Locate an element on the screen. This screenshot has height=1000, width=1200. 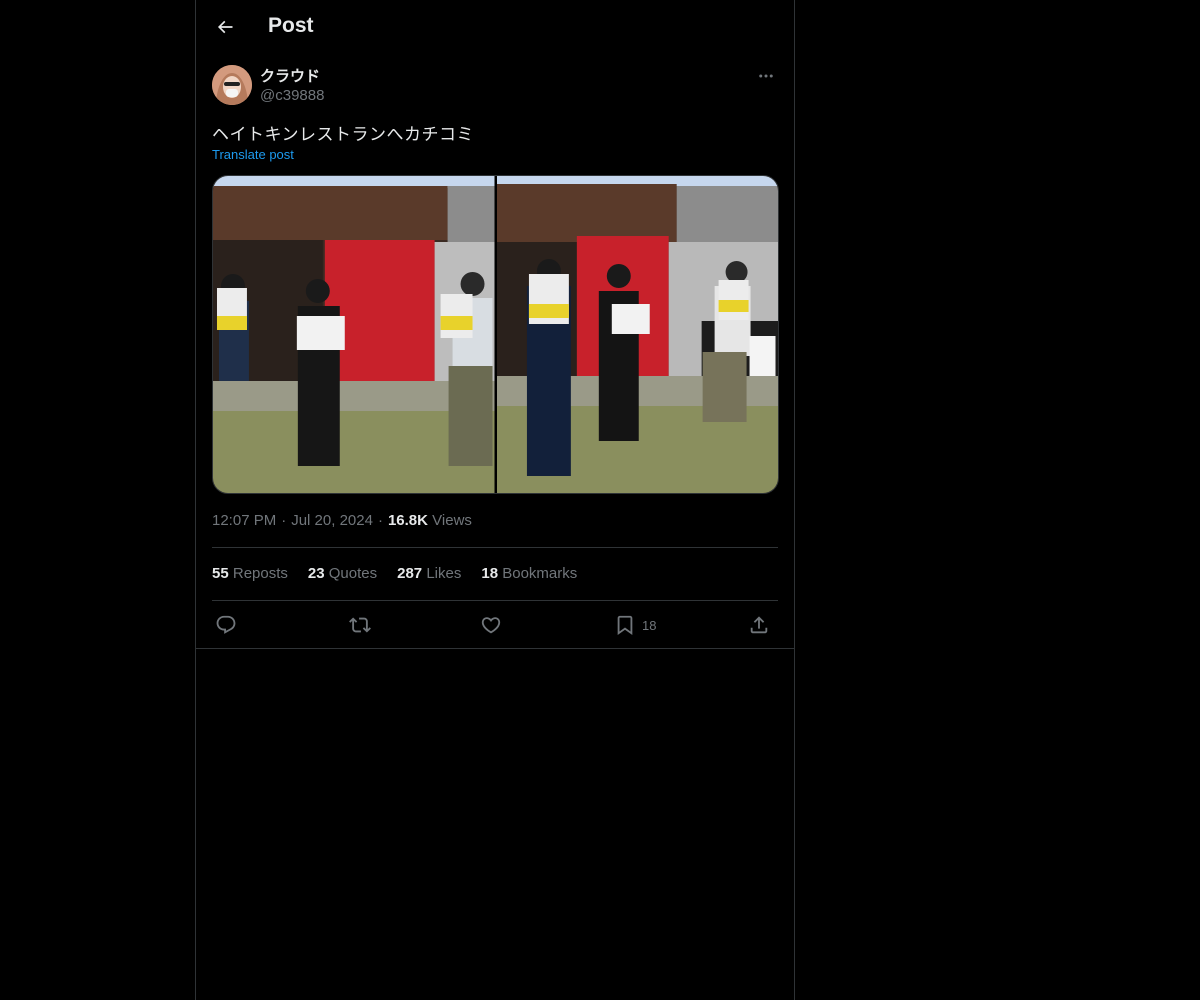
views-label: Views is located at coordinates (452, 520).